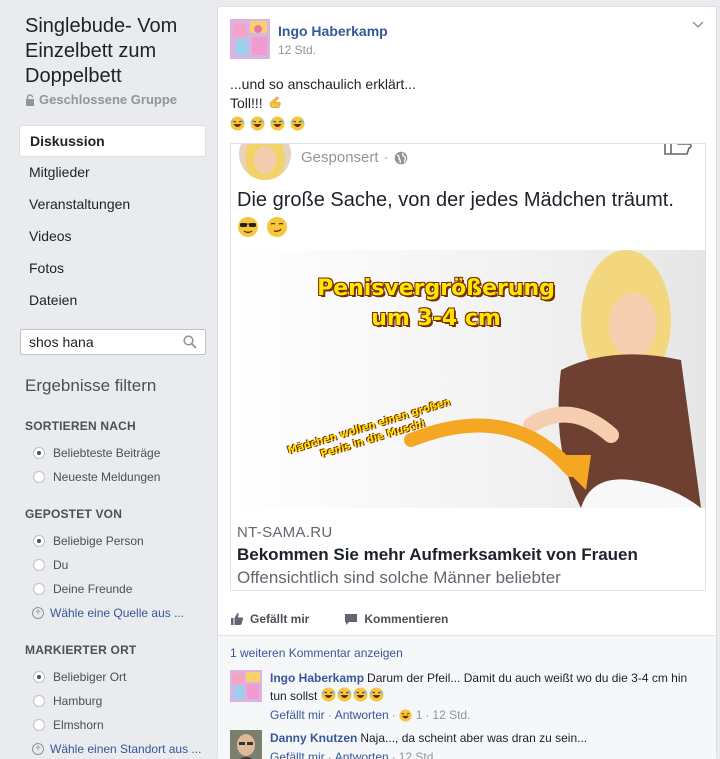 The height and width of the screenshot is (759, 720). I want to click on radio-row: Elmshorn, so click(120, 725).